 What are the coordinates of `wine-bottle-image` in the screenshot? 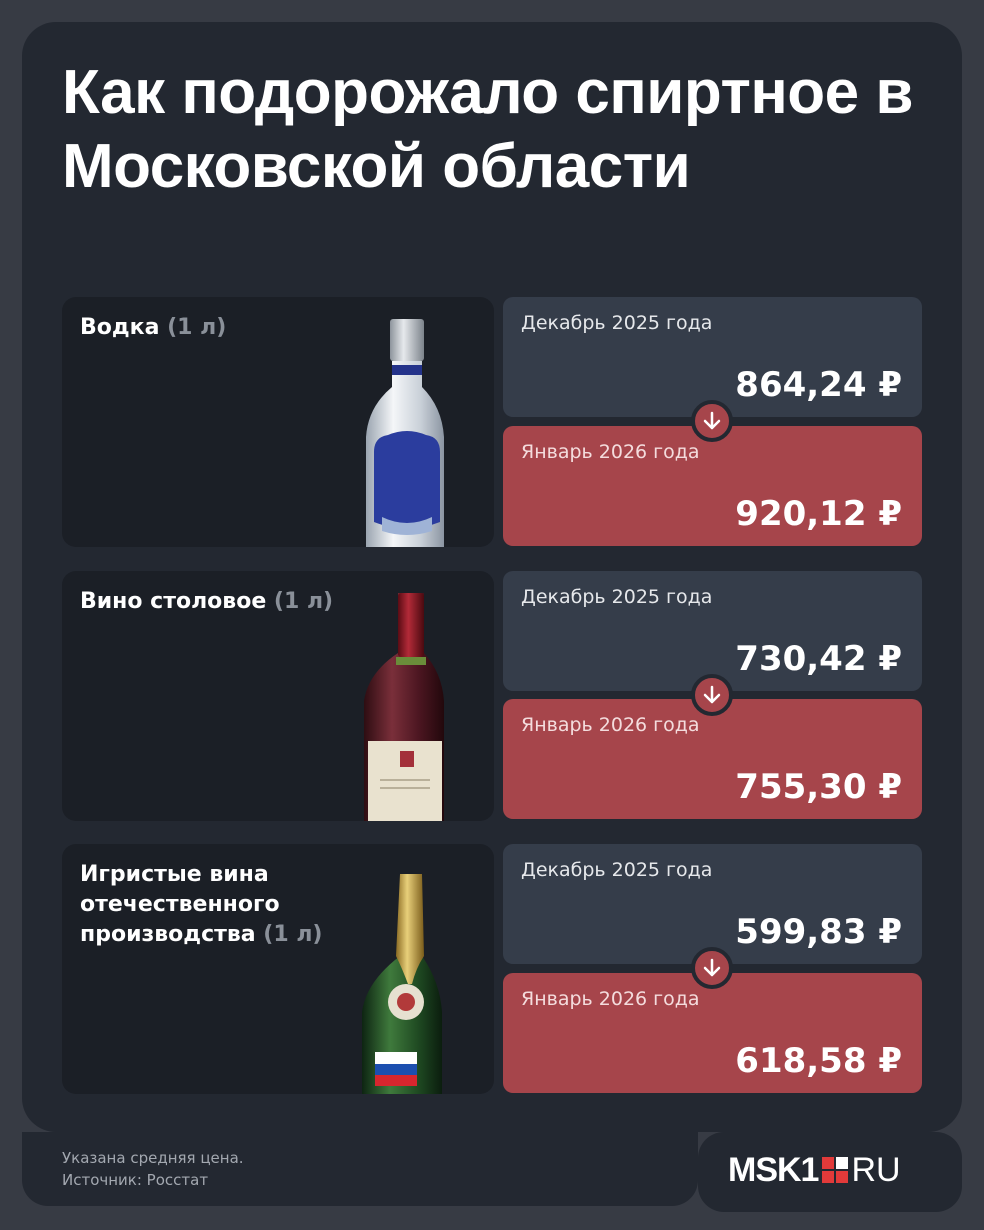 It's located at (404, 707).